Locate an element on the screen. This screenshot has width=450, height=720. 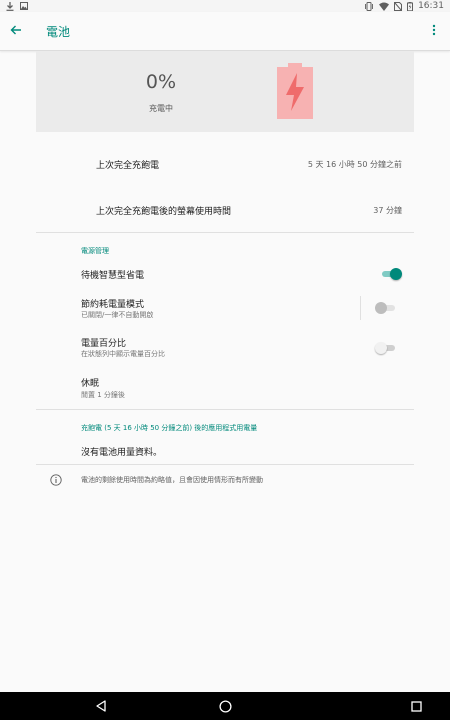
no-usage-data-text: 沒有電池用量資料。 is located at coordinates (122, 453).